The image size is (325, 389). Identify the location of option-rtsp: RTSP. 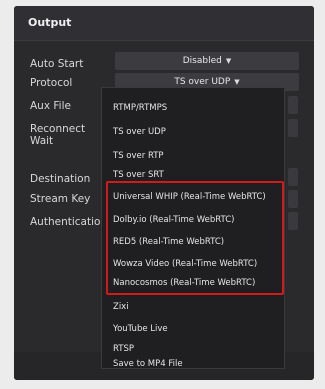
(123, 349).